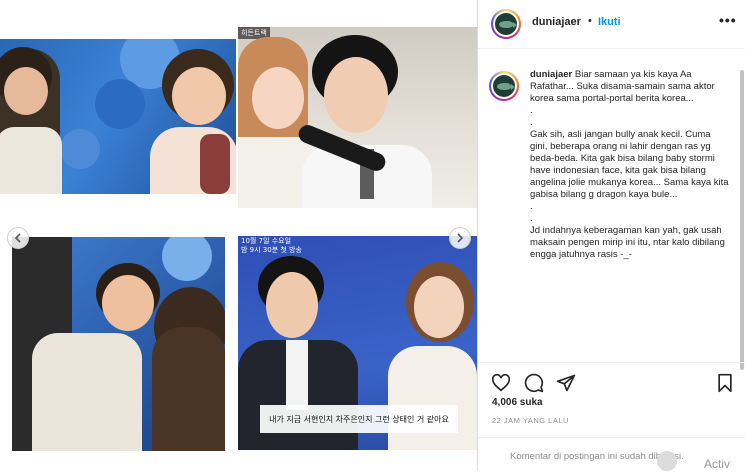 Image resolution: width=745 pixels, height=472 pixels. I want to click on avatar, so click(506, 24).